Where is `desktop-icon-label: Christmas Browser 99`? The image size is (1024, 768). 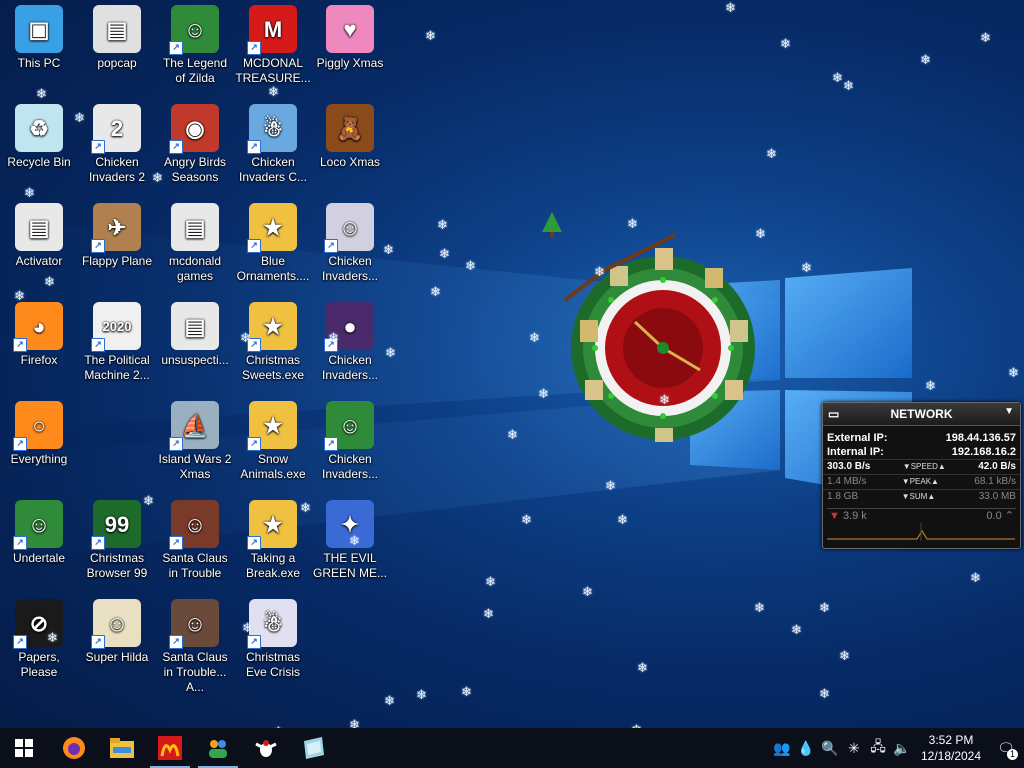
desktop-icon-label: Christmas Browser 99 is located at coordinates (117, 565).